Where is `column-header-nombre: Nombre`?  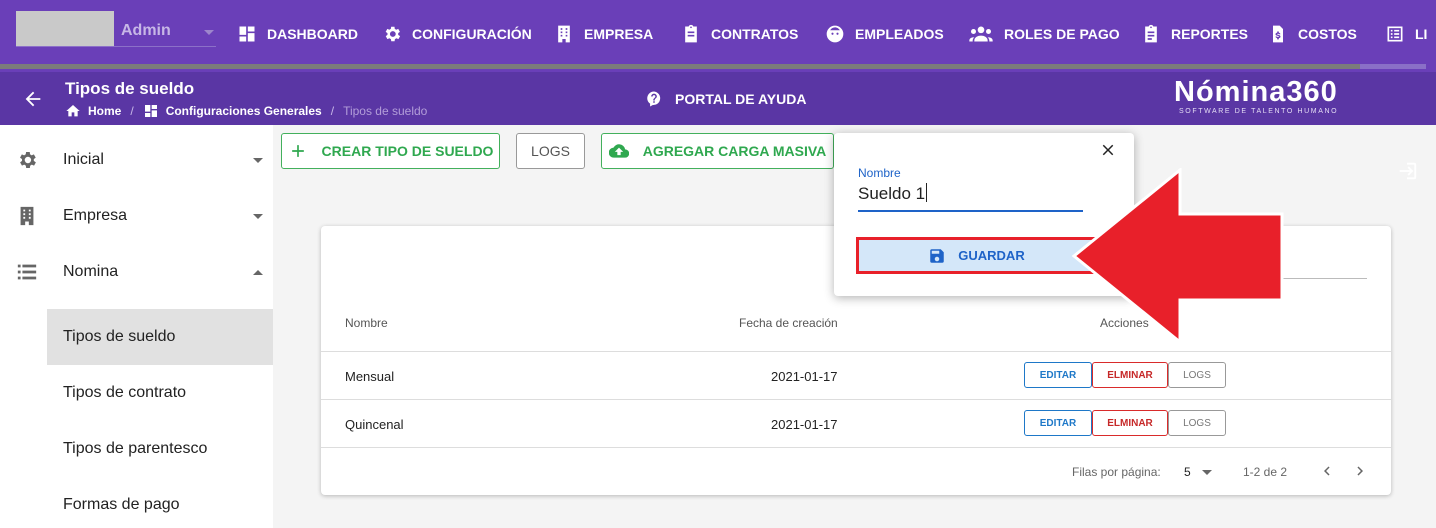 column-header-nombre: Nombre is located at coordinates (366, 323).